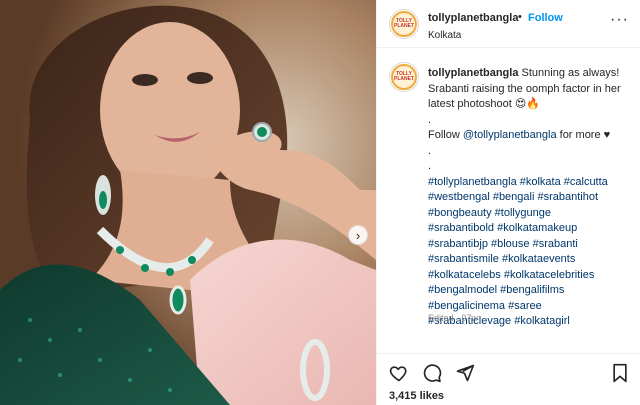  Describe the element at coordinates (399, 374) in the screenshot. I see `heart-icon` at that location.